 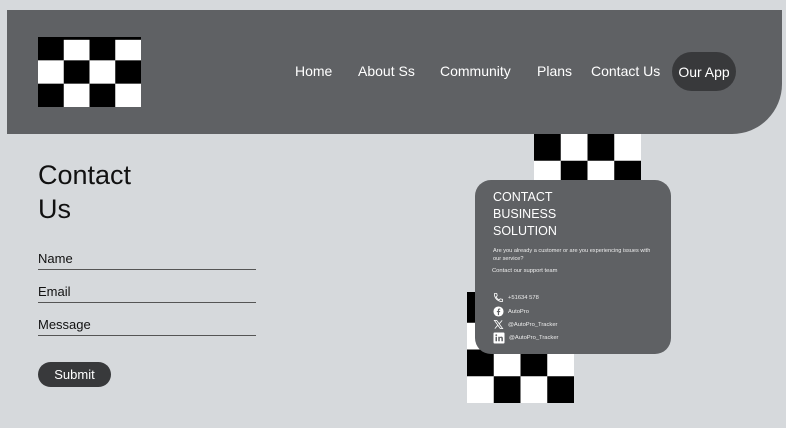 What do you see at coordinates (64, 324) in the screenshot?
I see `message-label: Message` at bounding box center [64, 324].